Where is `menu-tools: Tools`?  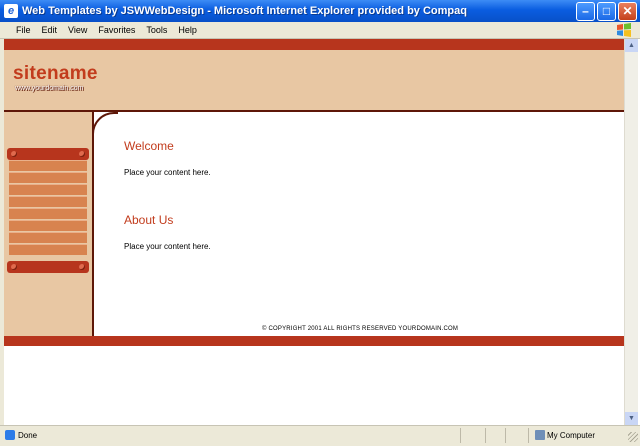
menu-tools: Tools is located at coordinates (156, 30).